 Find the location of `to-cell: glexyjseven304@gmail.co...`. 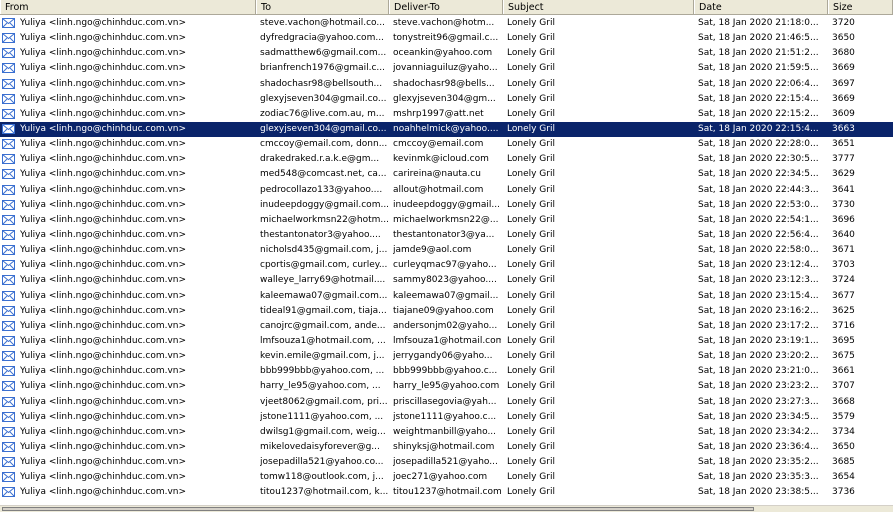

to-cell: glexyjseven304@gmail.co... is located at coordinates (323, 128).